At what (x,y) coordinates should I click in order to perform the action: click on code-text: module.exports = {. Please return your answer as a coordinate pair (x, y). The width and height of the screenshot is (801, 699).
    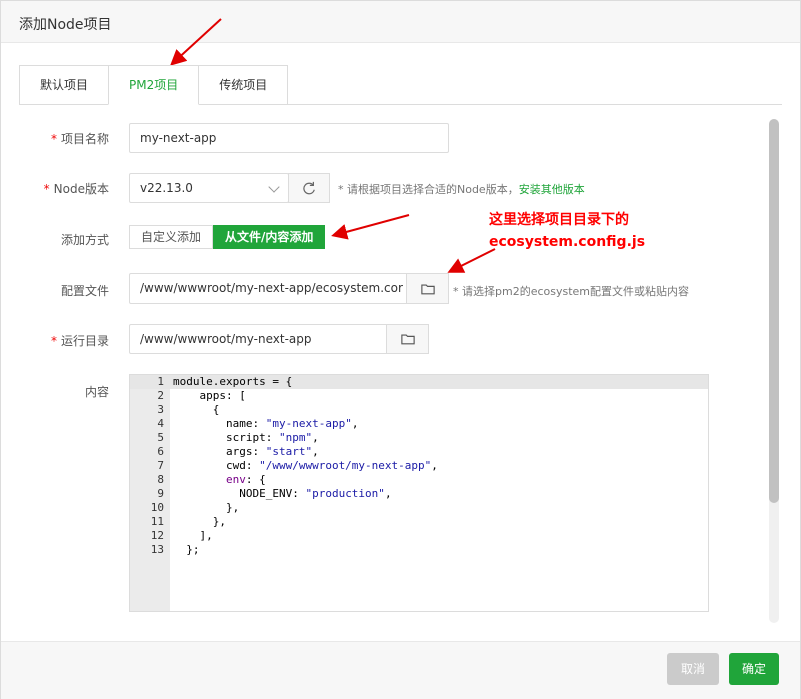
    Looking at the image, I should click on (228, 382).